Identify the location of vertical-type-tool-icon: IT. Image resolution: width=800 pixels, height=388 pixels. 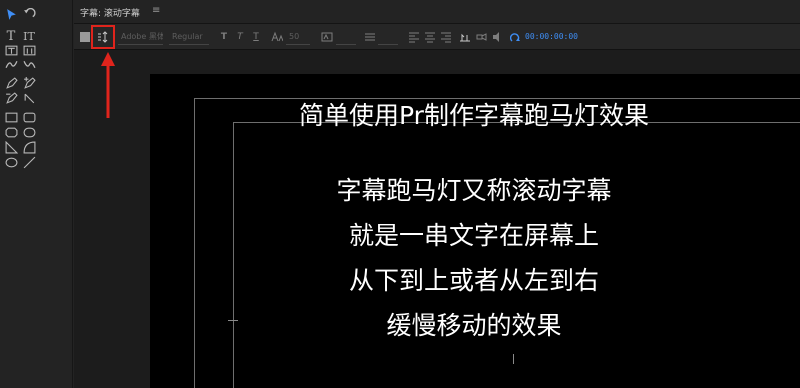
(29, 36).